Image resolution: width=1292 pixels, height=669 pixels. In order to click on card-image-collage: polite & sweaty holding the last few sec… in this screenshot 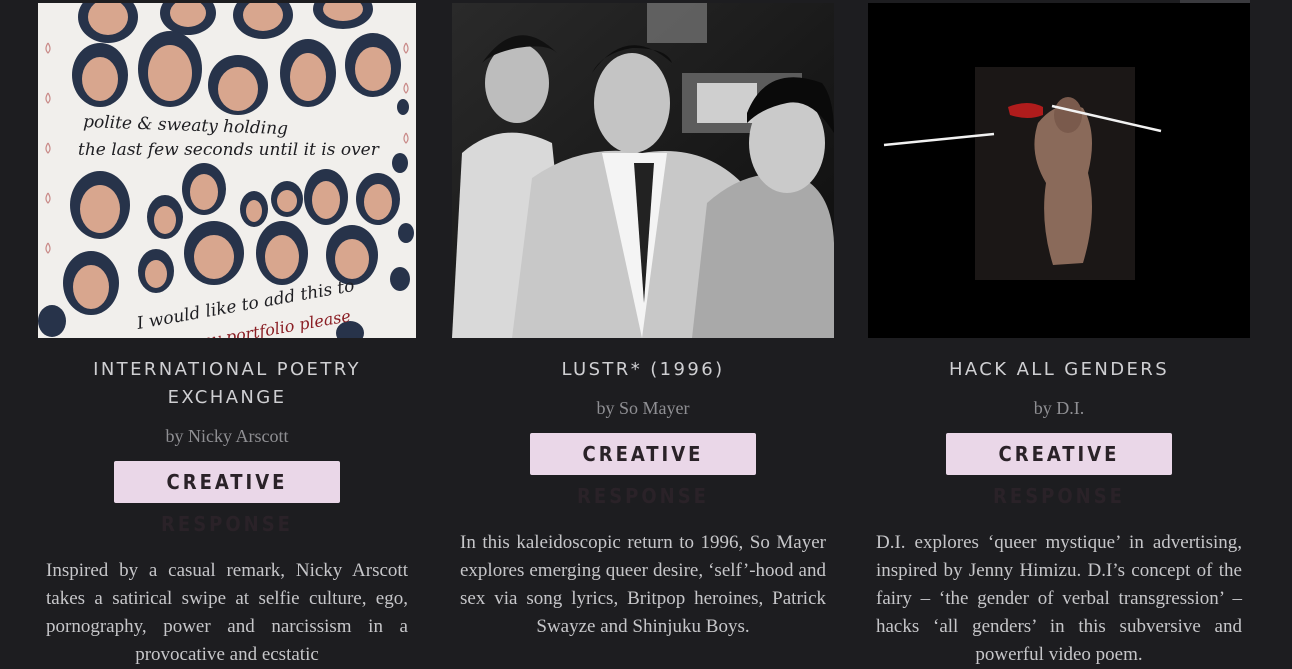, I will do `click(227, 170)`.